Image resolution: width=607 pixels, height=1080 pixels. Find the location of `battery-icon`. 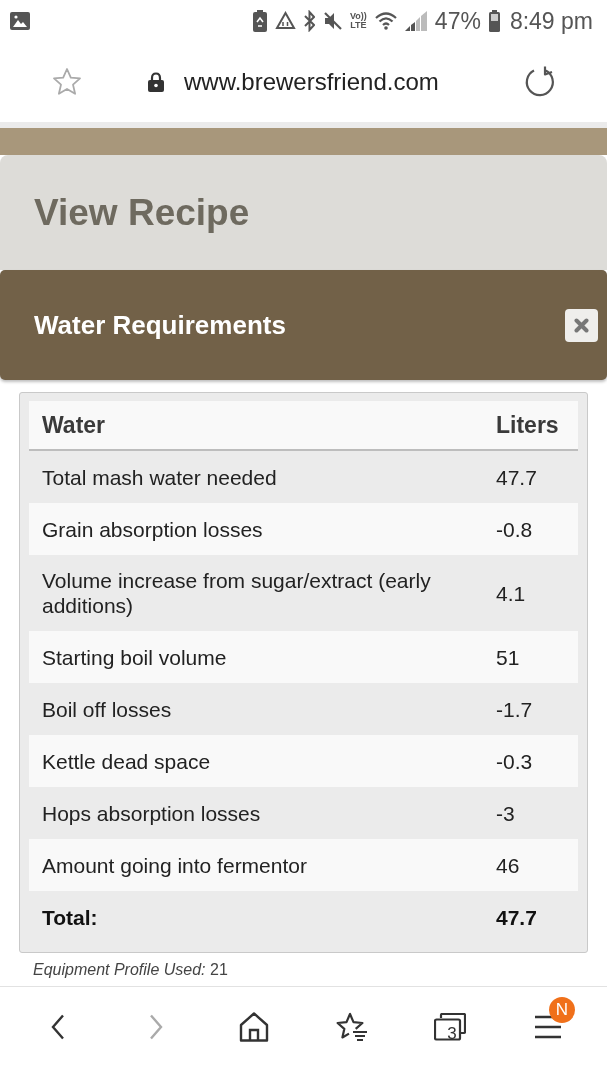

battery-icon is located at coordinates (494, 21).